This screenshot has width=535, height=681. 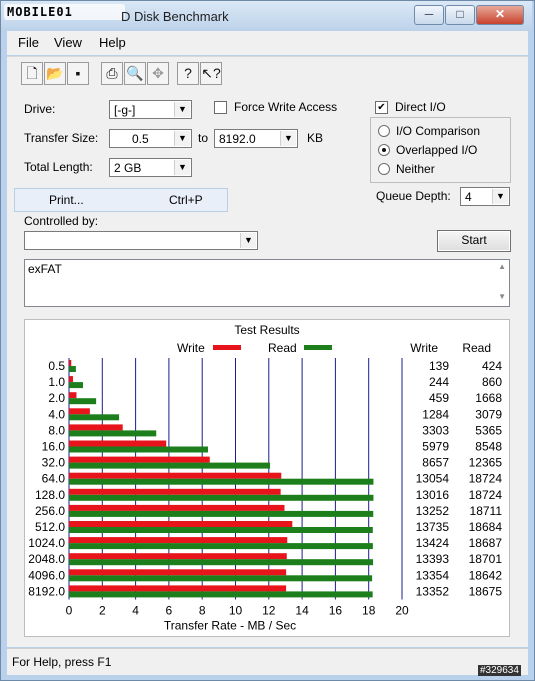 What do you see at coordinates (211, 73) in the screenshot?
I see `context-help-icon: ↖?` at bounding box center [211, 73].